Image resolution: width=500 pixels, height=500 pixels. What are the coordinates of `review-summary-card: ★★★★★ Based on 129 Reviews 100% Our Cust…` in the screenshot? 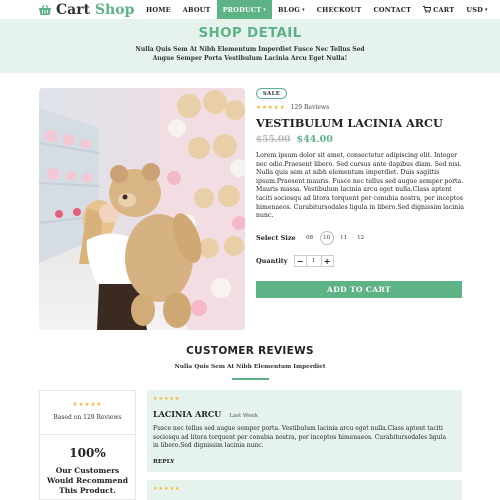 It's located at (87, 445).